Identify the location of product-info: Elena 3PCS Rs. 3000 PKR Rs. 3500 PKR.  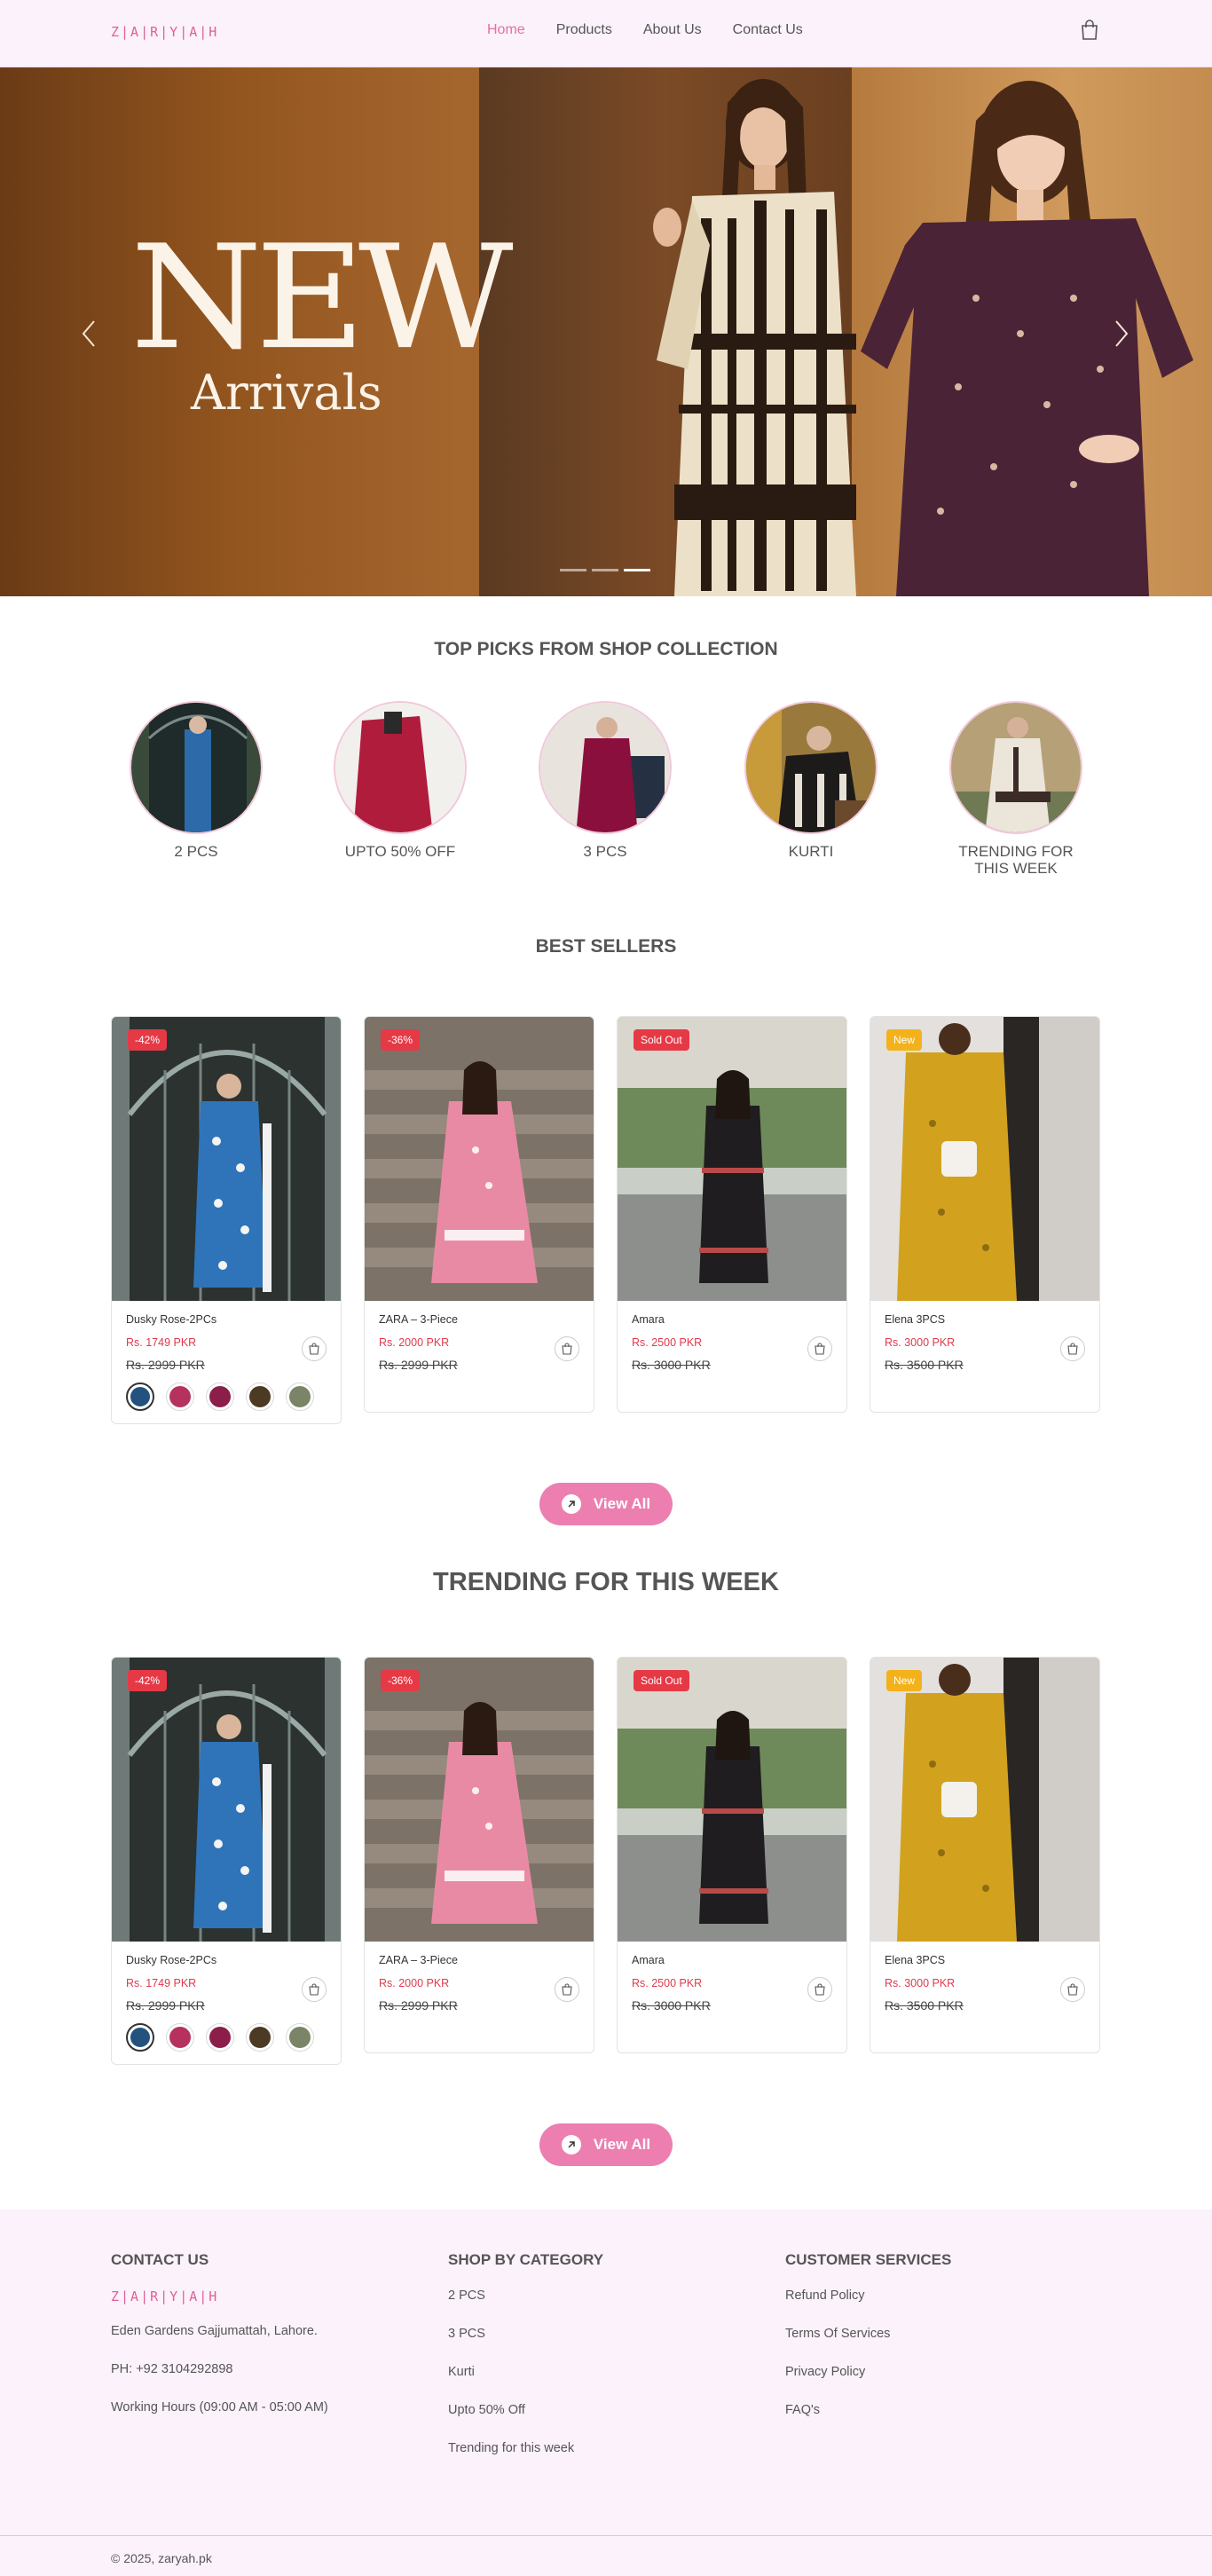
(984, 1343).